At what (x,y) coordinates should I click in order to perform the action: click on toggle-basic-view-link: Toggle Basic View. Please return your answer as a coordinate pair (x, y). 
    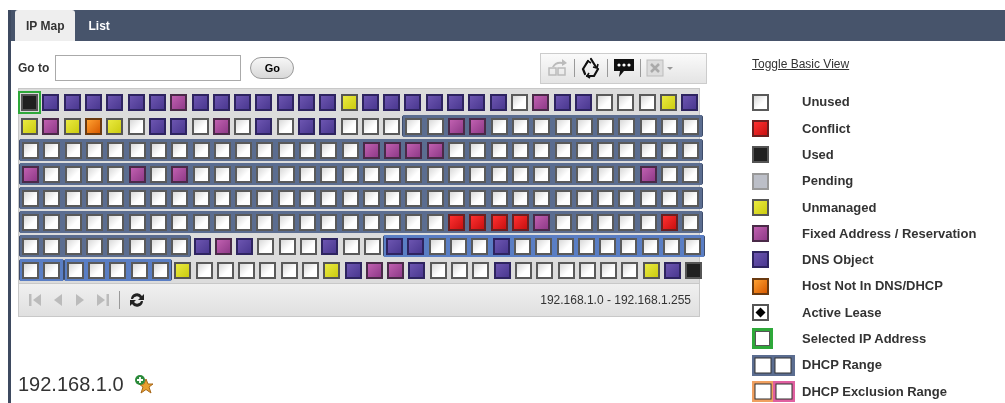
    Looking at the image, I should click on (801, 64).